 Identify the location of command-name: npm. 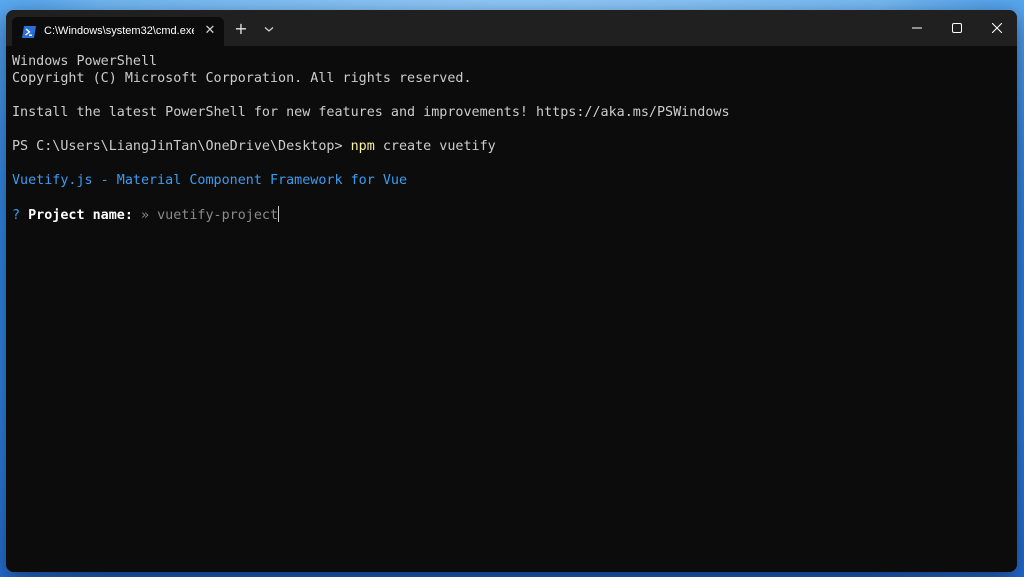
(362, 146).